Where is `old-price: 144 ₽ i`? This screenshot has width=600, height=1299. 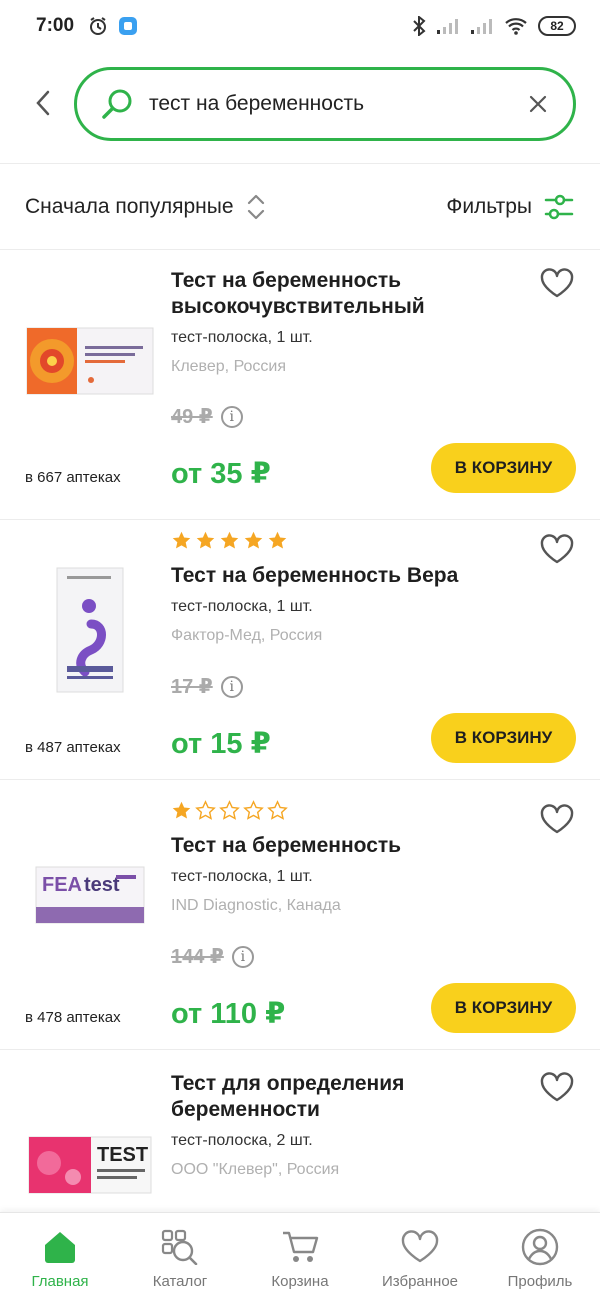 old-price: 144 ₽ i is located at coordinates (212, 956).